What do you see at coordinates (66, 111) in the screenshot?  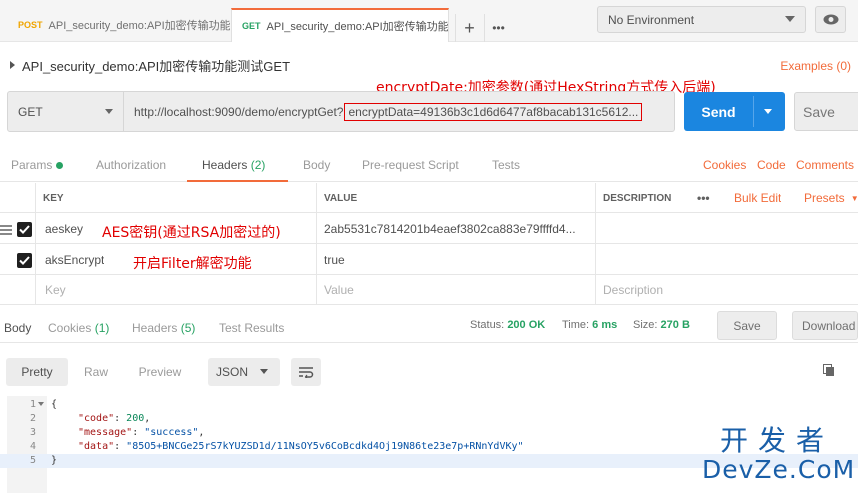 I see `method-select: GET` at bounding box center [66, 111].